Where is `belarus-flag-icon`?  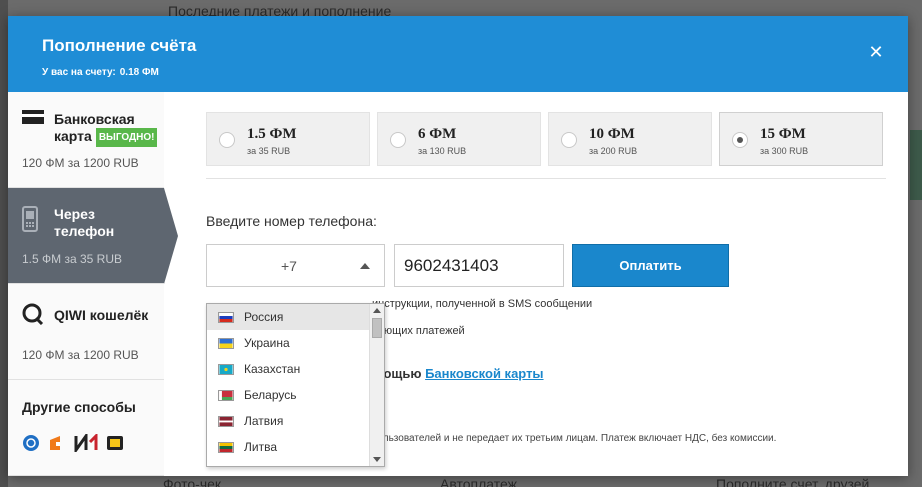 belarus-flag-icon is located at coordinates (226, 395).